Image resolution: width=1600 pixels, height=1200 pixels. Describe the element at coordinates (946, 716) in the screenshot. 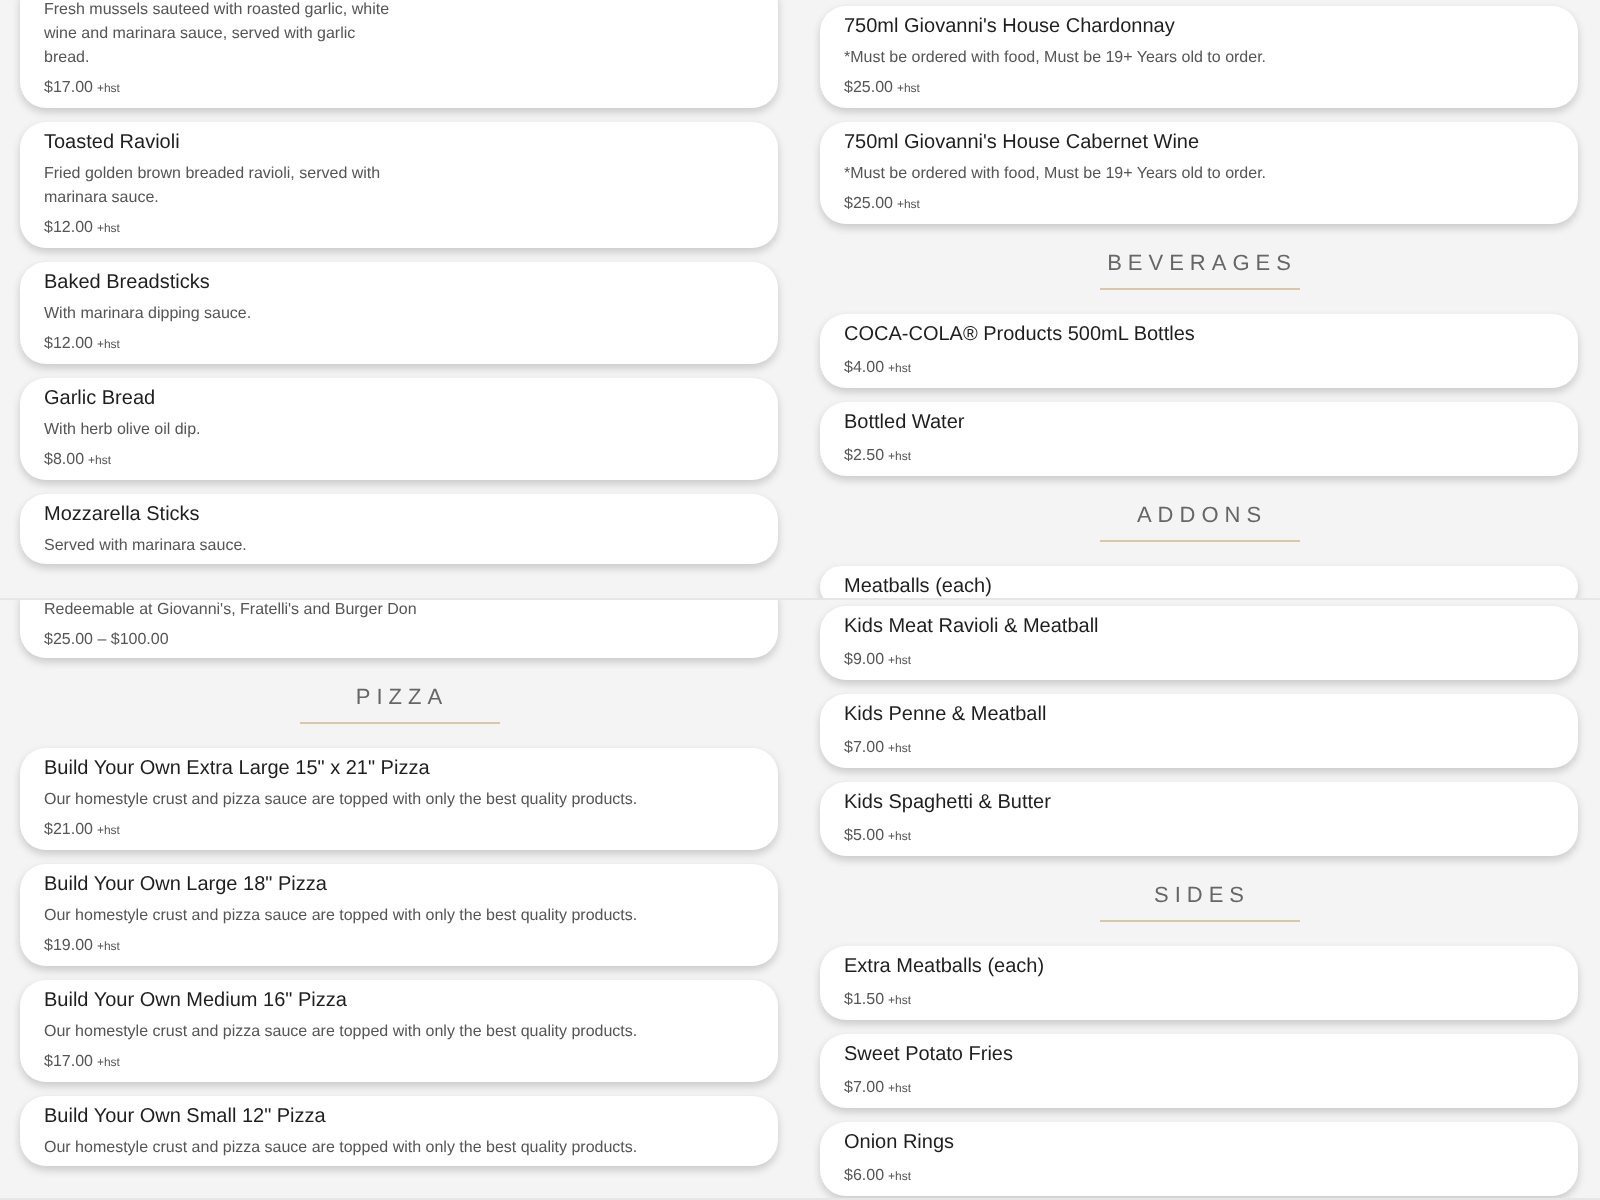

I see `item-name: Kids Penne & Meatball` at that location.